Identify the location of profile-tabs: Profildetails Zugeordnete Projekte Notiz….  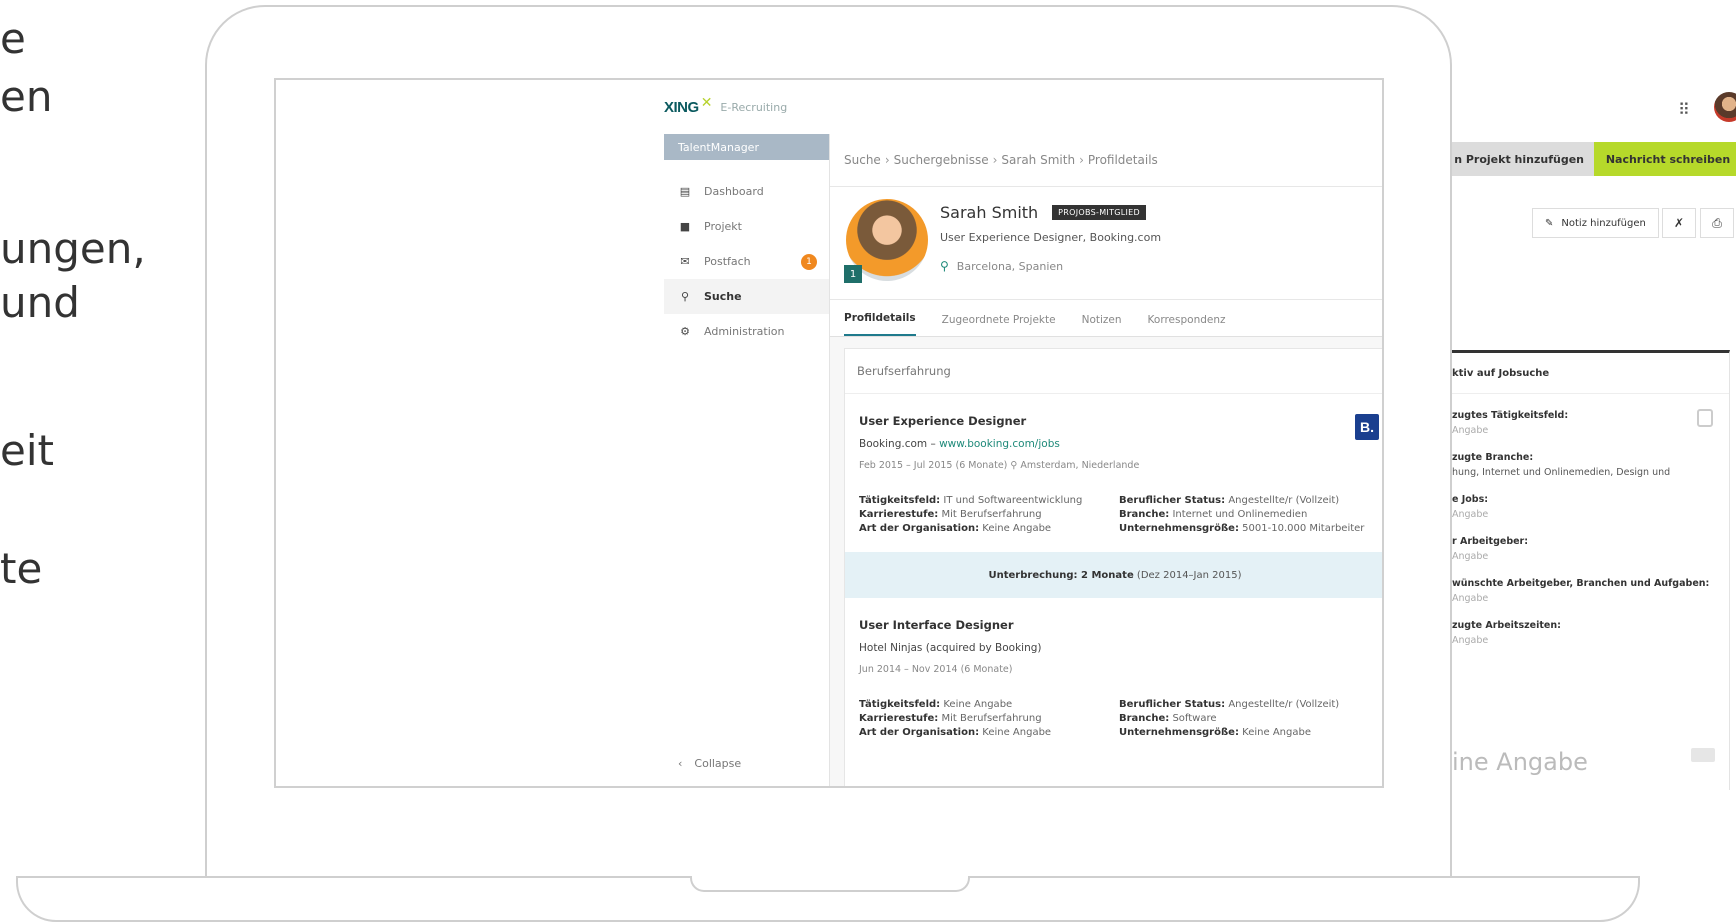
(1106, 318).